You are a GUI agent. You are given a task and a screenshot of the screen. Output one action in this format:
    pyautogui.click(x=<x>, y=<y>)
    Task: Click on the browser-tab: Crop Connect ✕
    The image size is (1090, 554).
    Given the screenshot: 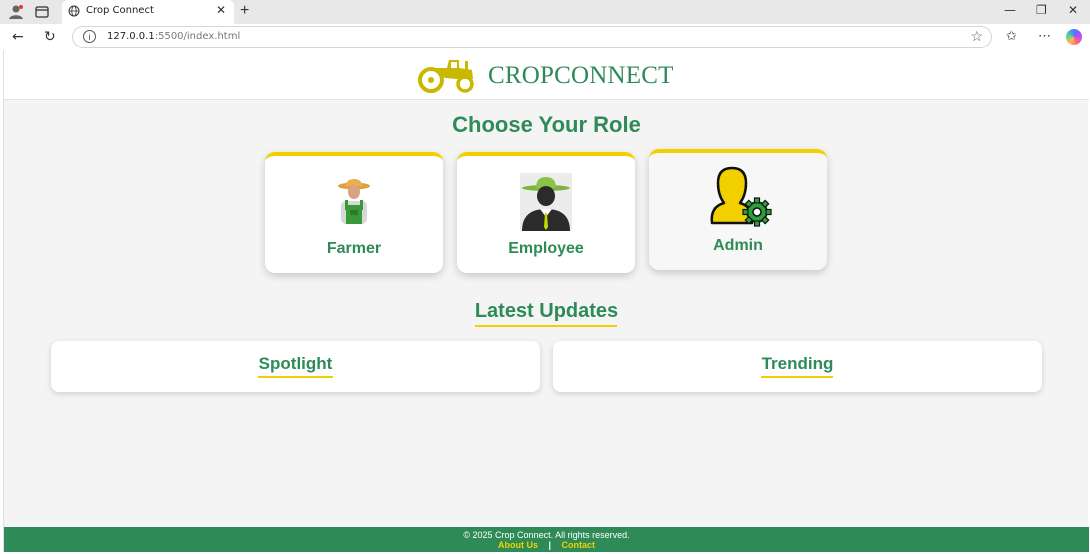 What is the action you would take?
    pyautogui.click(x=148, y=12)
    